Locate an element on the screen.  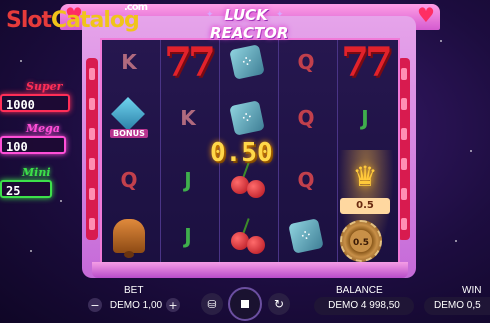
bet-label: BET is located at coordinates (134, 290).